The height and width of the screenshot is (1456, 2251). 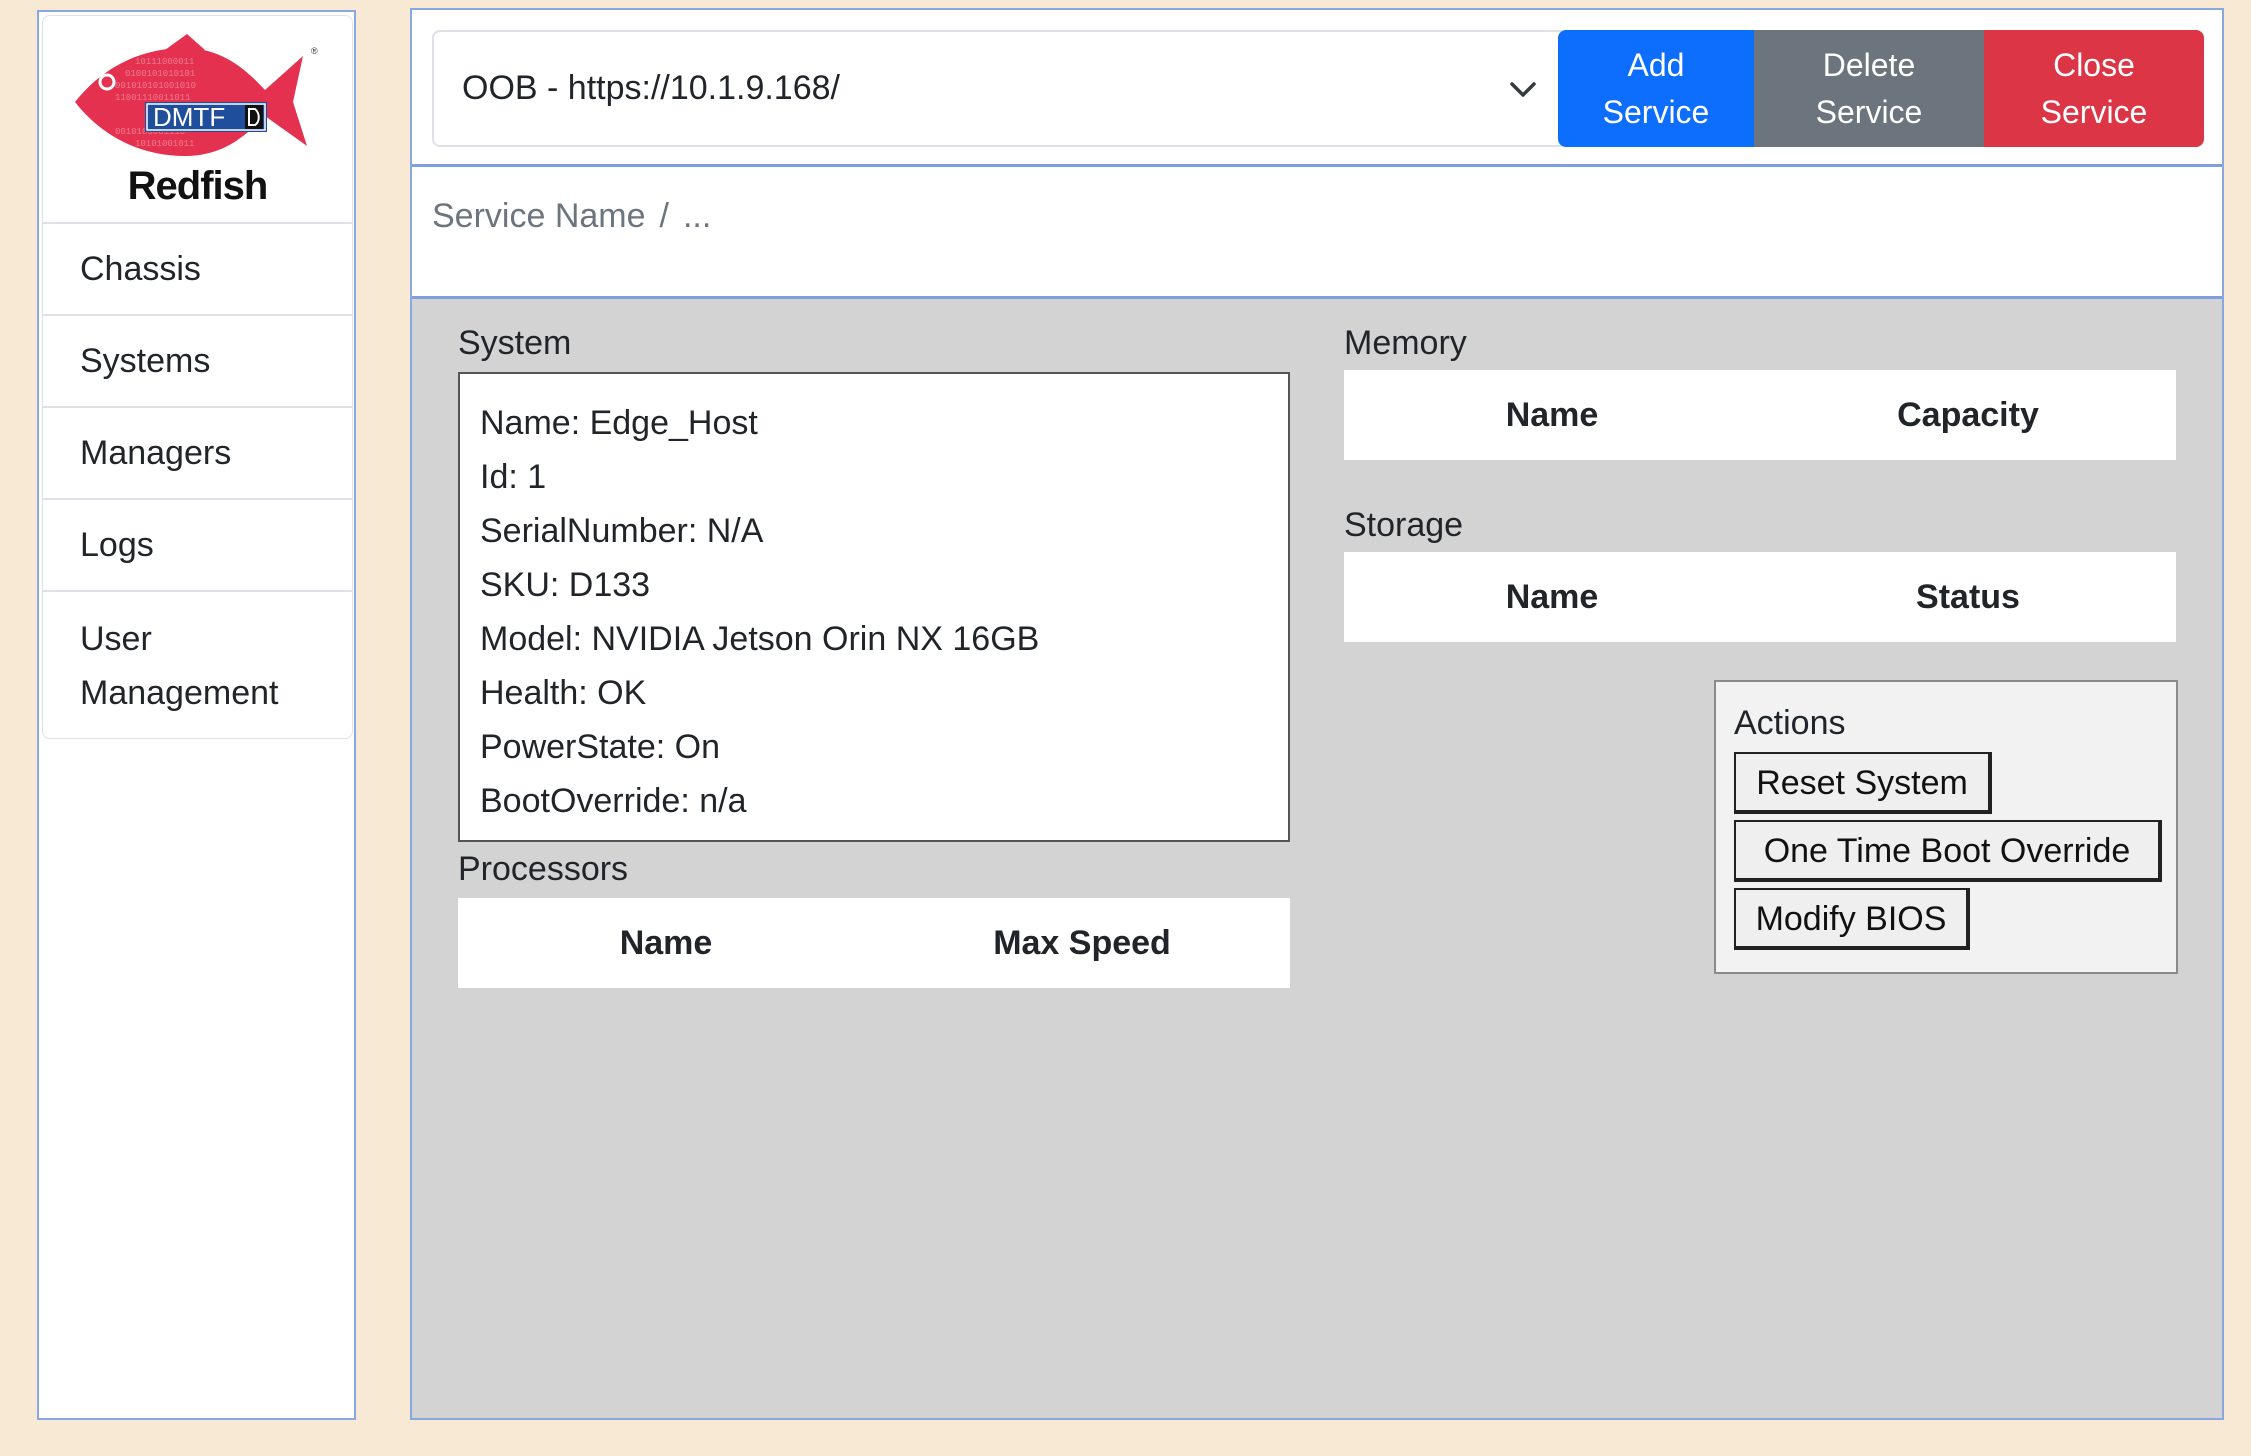 I want to click on delete-service-label-1: Delete, so click(x=1869, y=64).